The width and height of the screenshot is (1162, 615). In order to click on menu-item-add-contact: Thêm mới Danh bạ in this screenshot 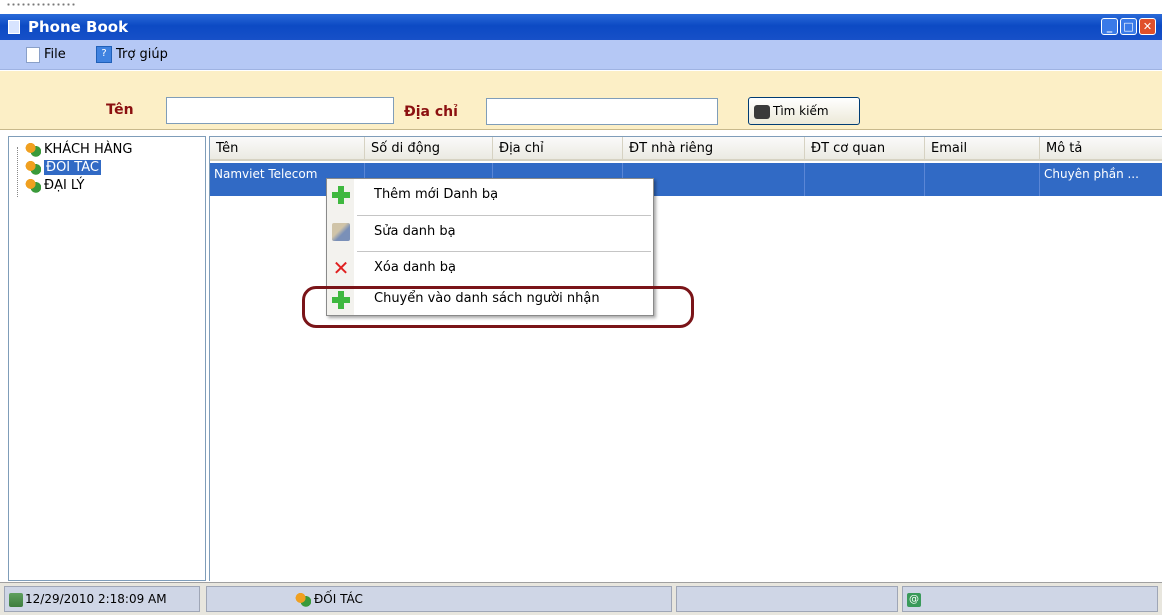, I will do `click(490, 196)`.